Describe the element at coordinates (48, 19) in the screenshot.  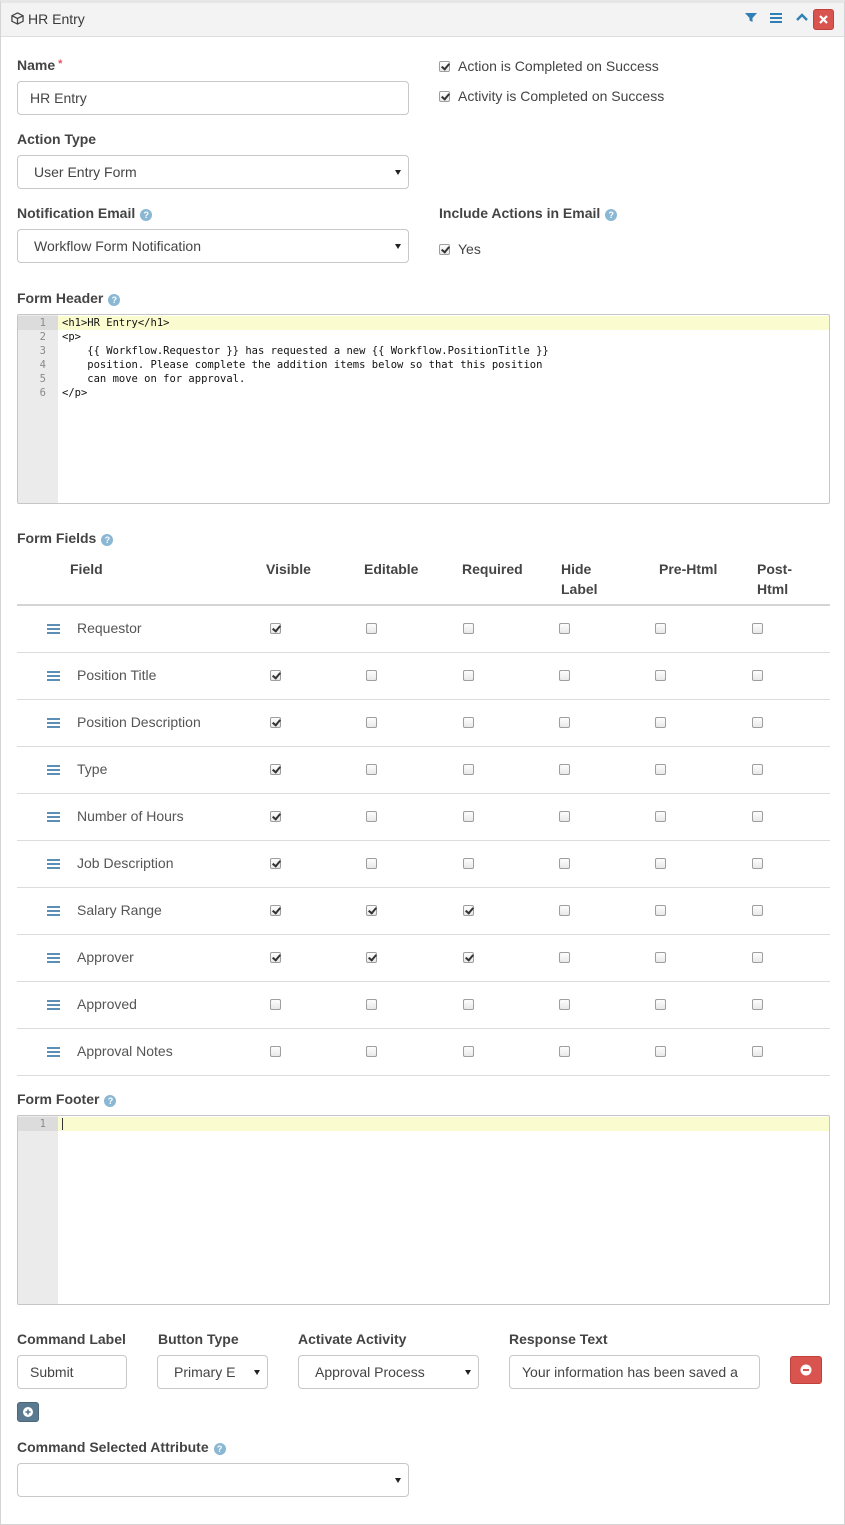
I see `panel-title: HR Entry` at that location.